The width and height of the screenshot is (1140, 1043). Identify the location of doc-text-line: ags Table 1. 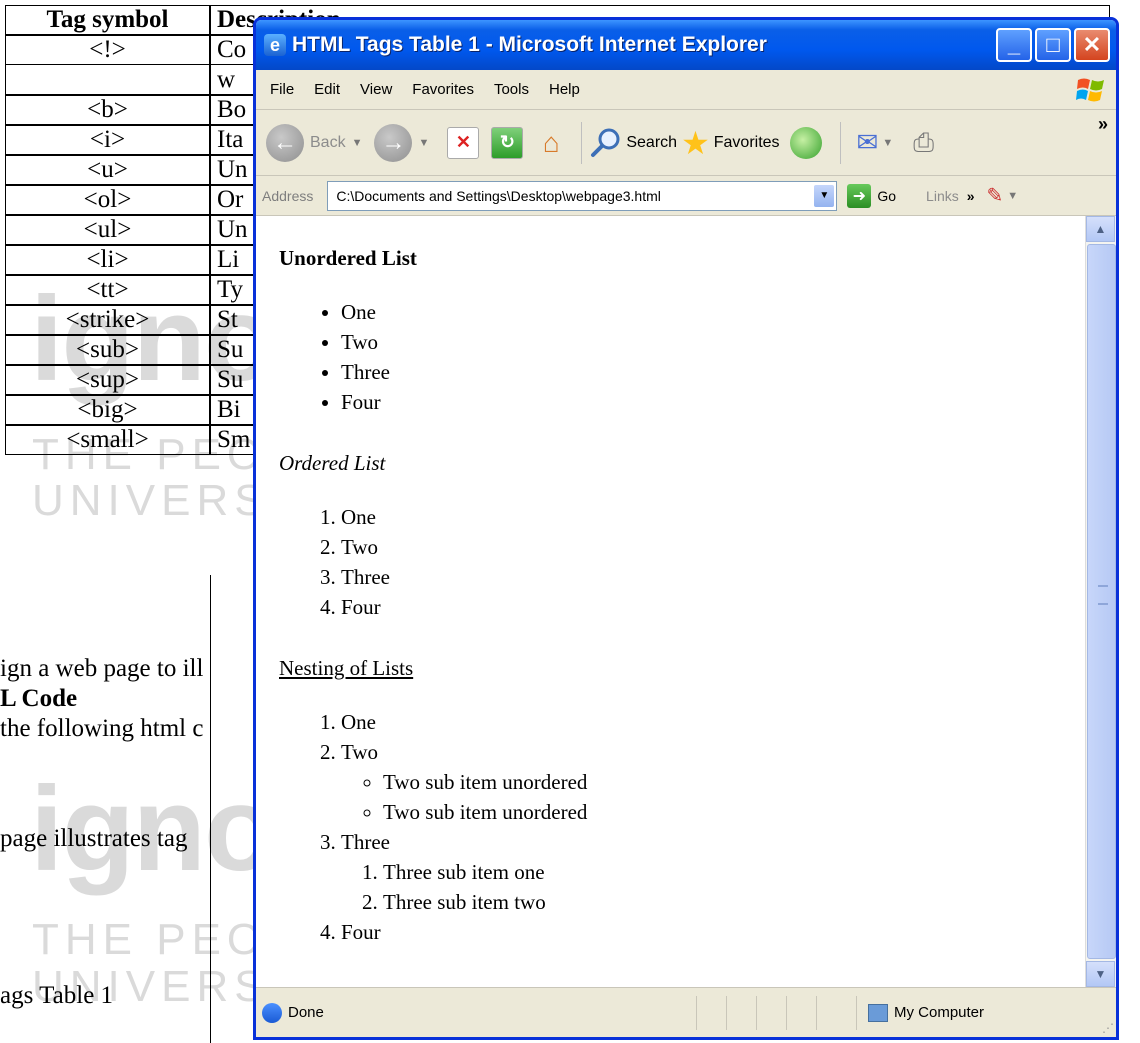
(57, 995).